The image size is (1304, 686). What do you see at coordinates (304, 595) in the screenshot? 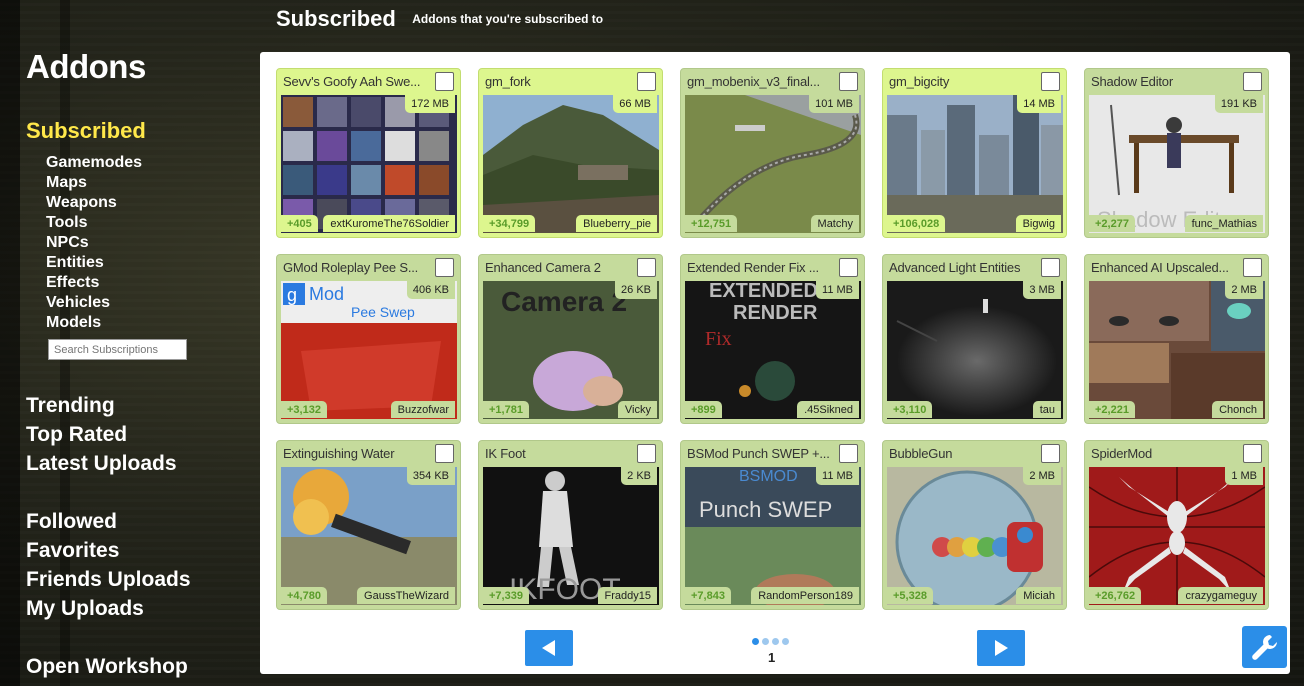
I see `addon-score: +4,780` at bounding box center [304, 595].